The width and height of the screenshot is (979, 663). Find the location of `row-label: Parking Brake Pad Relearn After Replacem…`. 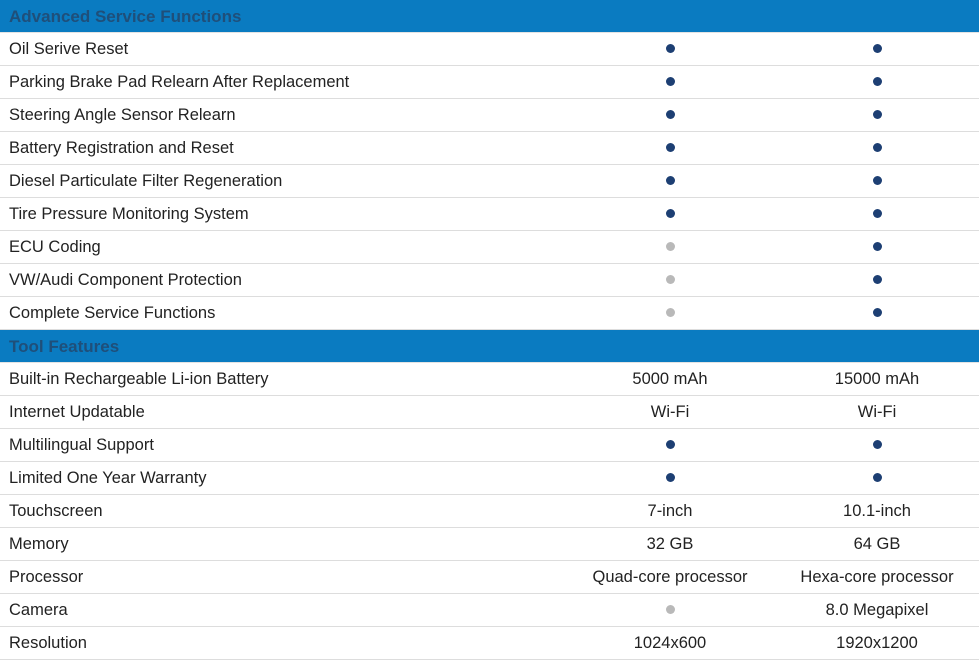

row-label: Parking Brake Pad Relearn After Replacem… is located at coordinates (179, 82).